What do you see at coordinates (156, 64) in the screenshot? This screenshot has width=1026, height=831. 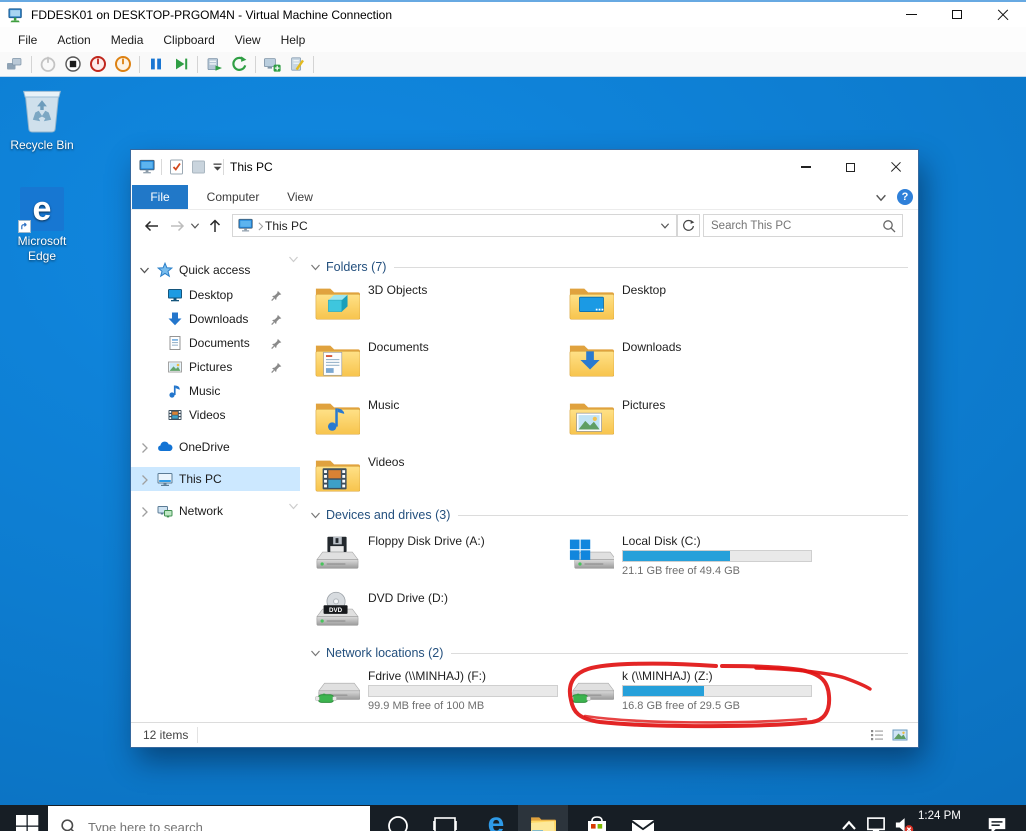 I see `pause-button` at bounding box center [156, 64].